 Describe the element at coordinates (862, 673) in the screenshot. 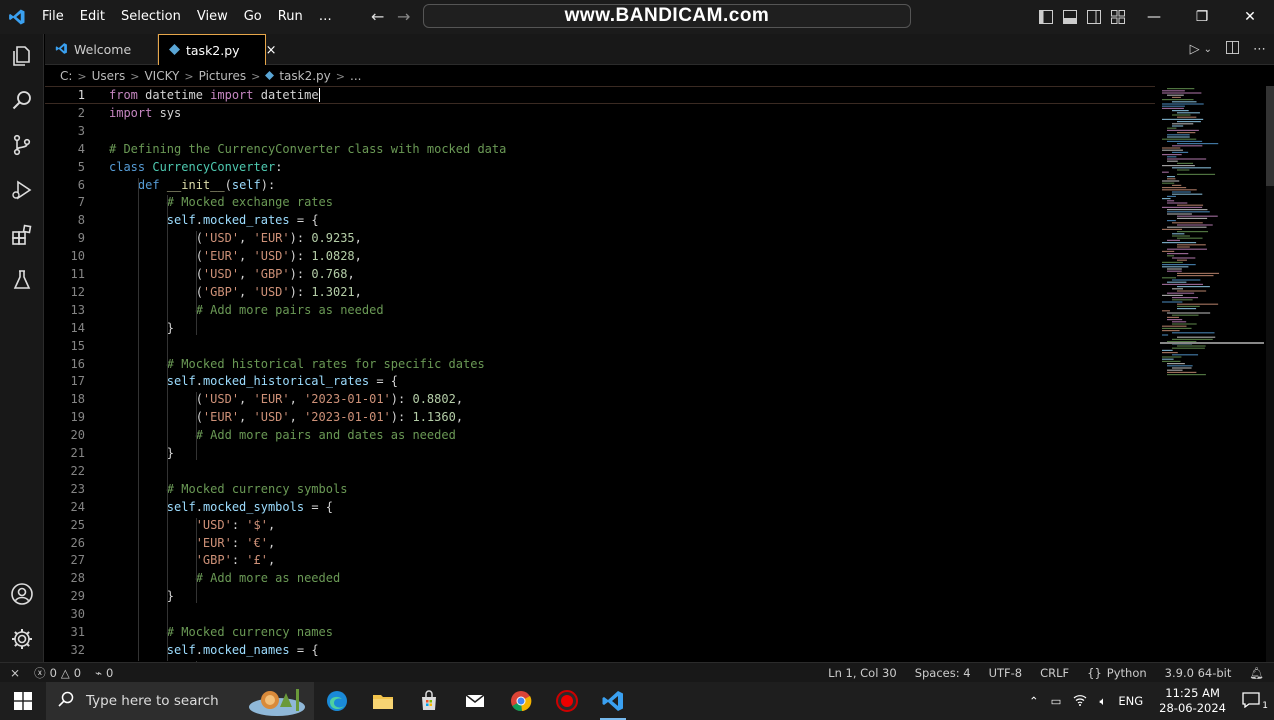

I see `cursor-position: Ln 1, Col 30` at that location.